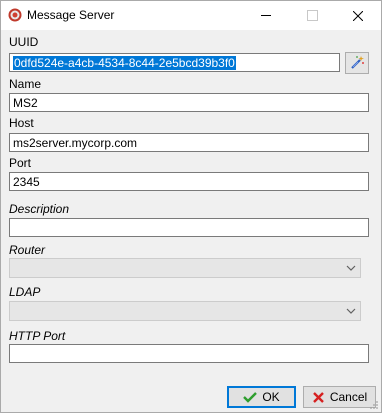 This screenshot has width=382, height=413. I want to click on description-label: Description, so click(39, 209).